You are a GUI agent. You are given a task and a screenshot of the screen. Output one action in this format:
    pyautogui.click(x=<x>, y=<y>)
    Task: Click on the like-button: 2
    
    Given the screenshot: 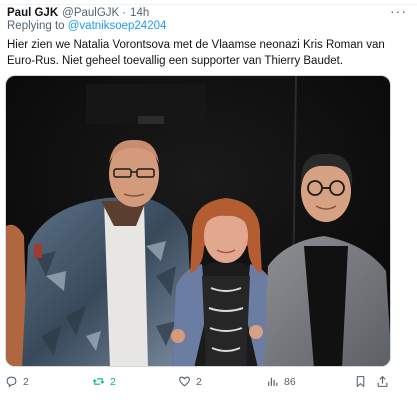 What is the action you would take?
    pyautogui.click(x=190, y=381)
    